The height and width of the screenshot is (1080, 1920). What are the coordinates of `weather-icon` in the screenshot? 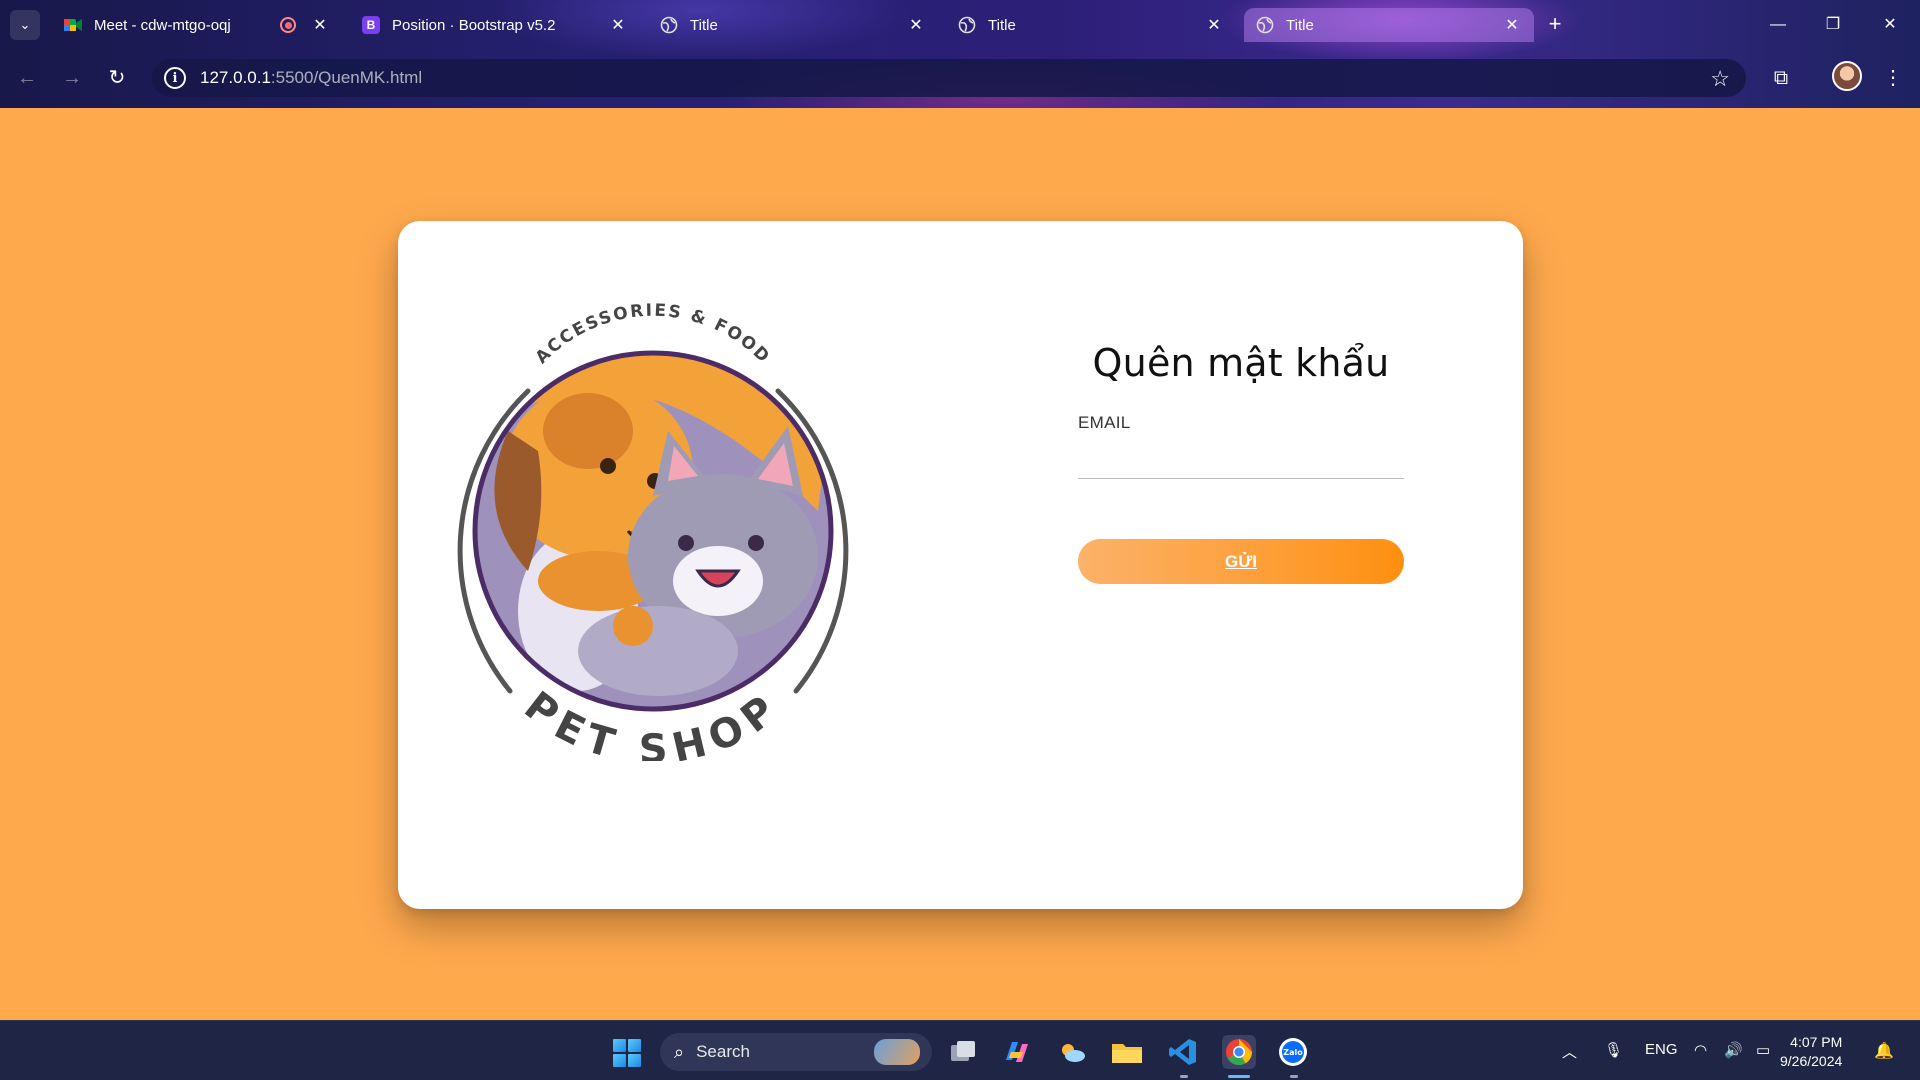 It's located at (1072, 1052).